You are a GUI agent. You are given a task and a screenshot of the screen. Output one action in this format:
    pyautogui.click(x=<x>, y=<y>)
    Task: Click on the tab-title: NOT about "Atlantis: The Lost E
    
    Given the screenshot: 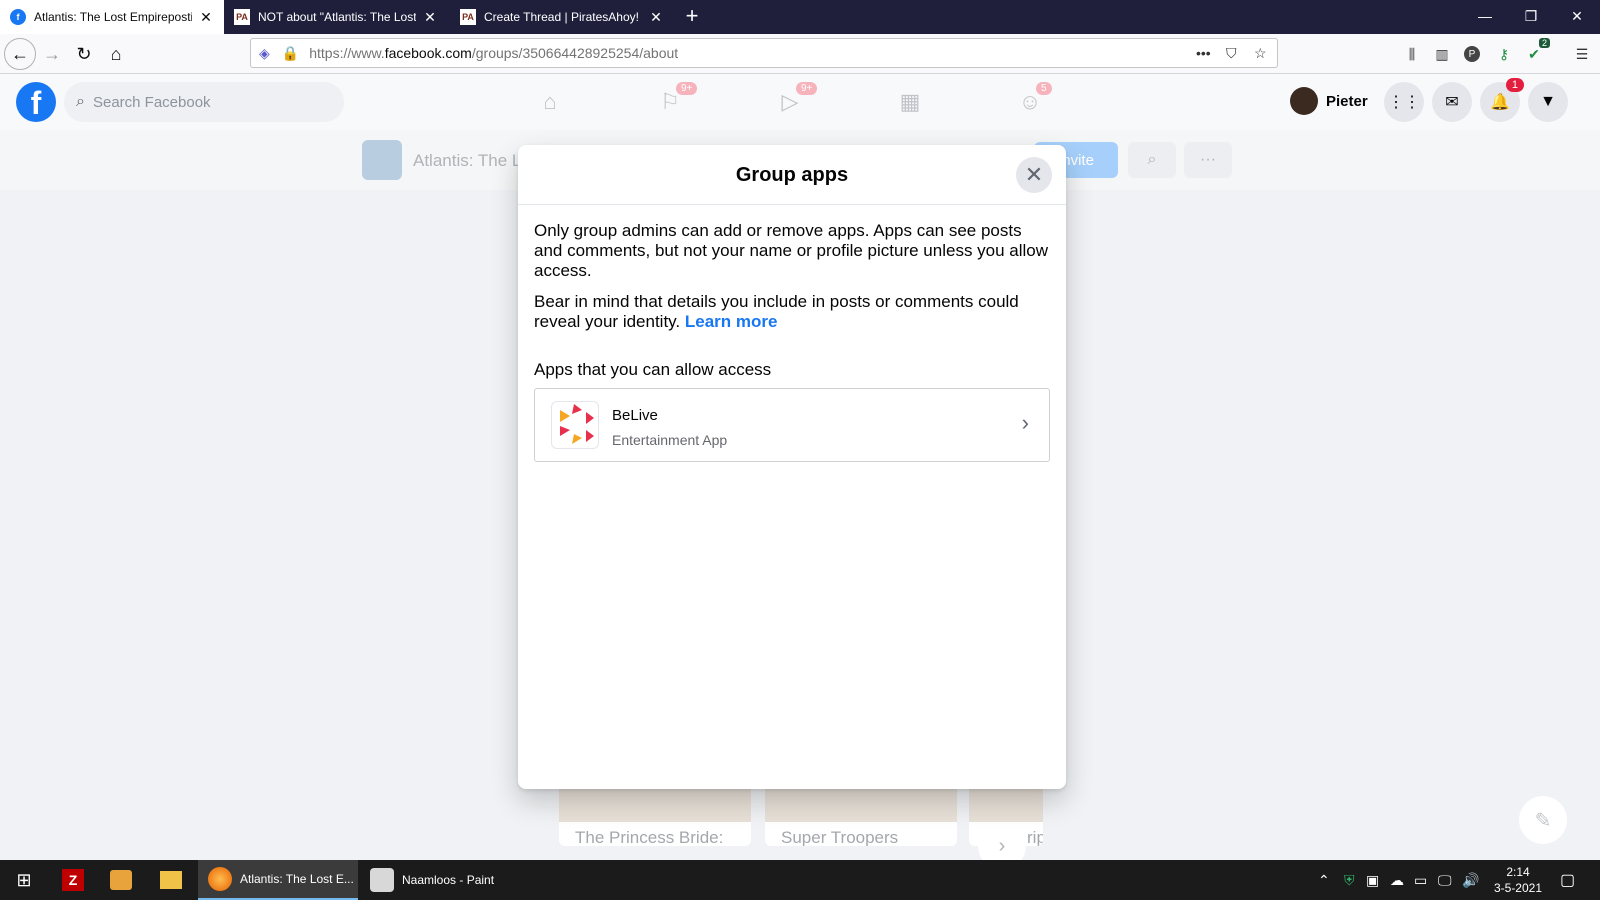 What is the action you would take?
    pyautogui.click(x=337, y=17)
    